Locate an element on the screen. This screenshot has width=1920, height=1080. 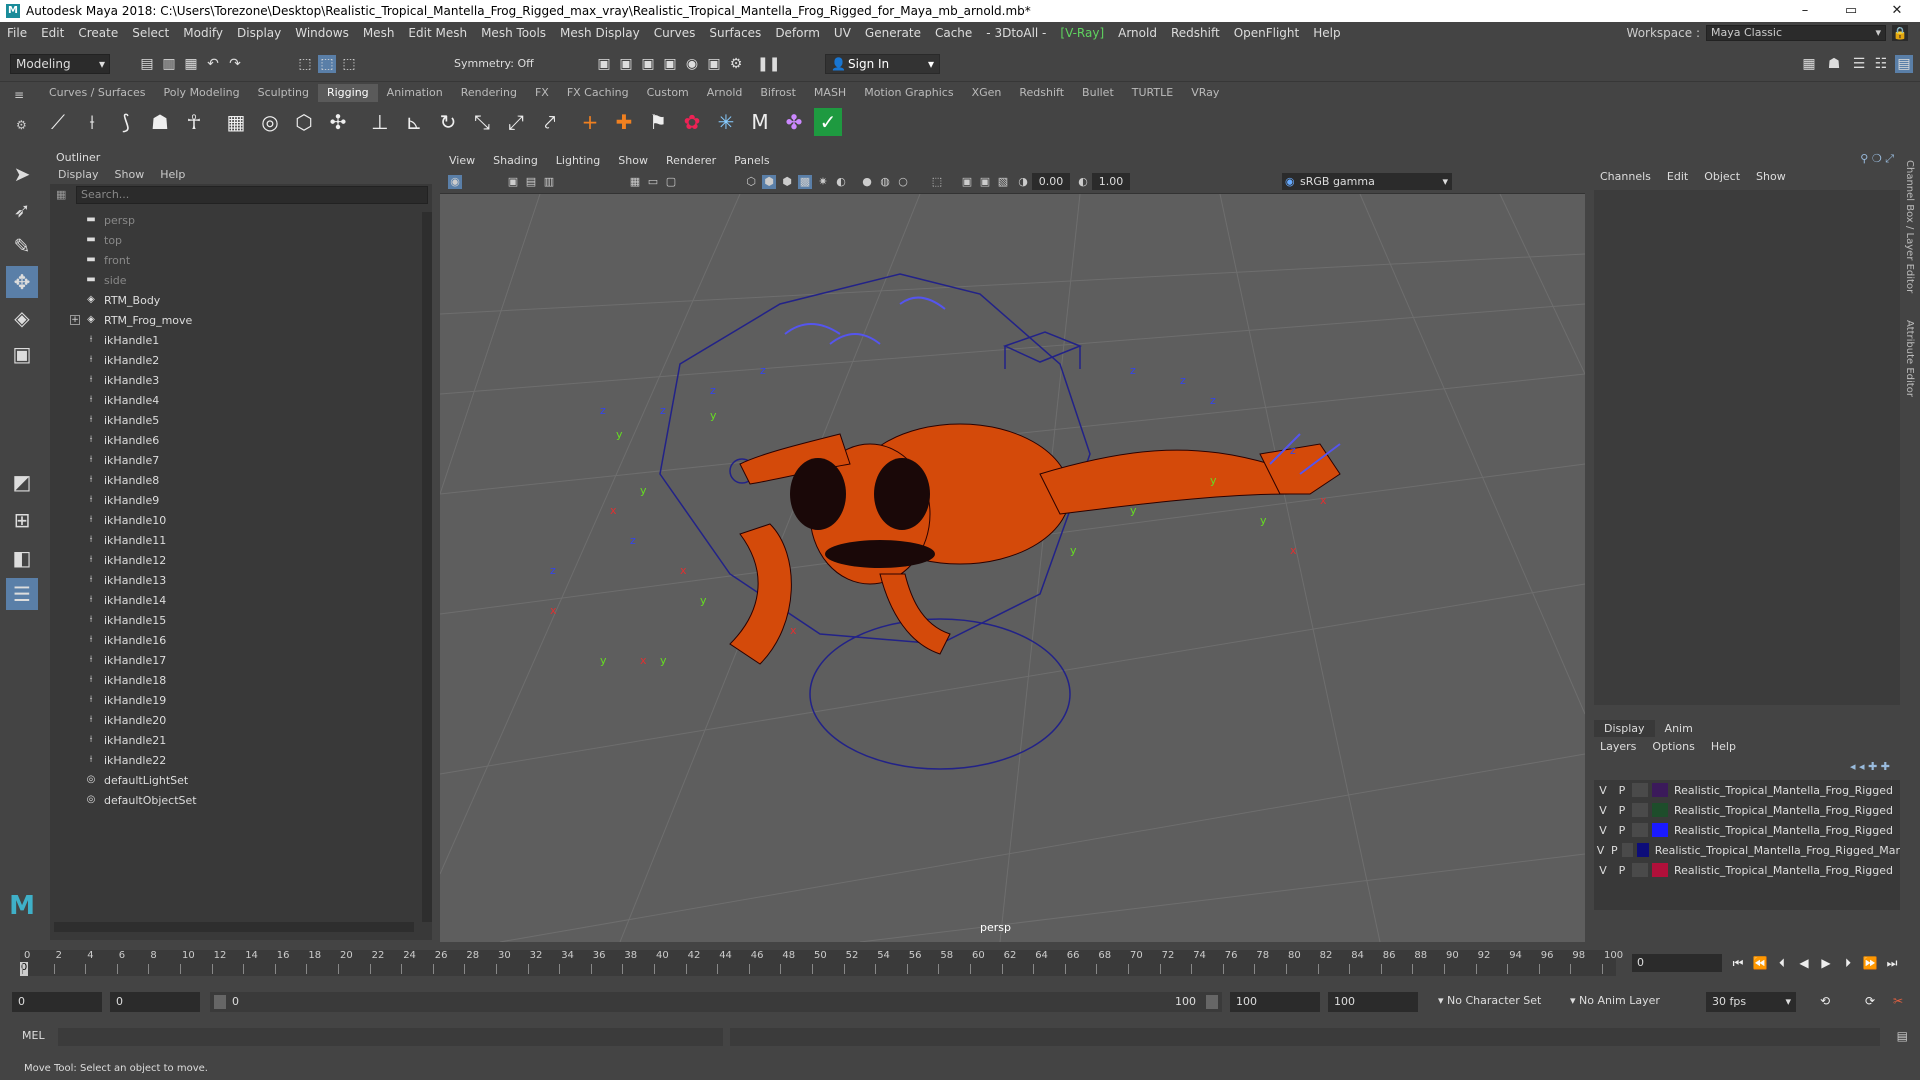
select-camera-icon: ◉ is located at coordinates (455, 182).